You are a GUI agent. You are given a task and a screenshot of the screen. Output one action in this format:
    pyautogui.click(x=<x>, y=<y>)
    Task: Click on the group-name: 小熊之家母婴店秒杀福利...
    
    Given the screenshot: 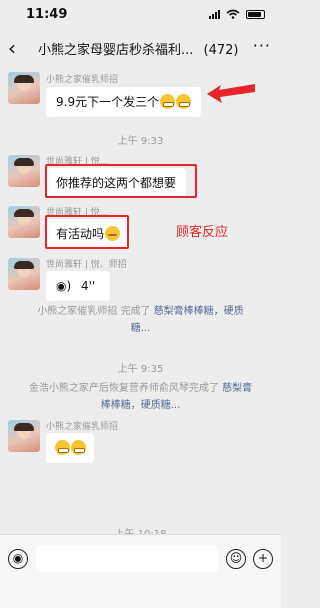 What is the action you would take?
    pyautogui.click(x=116, y=50)
    